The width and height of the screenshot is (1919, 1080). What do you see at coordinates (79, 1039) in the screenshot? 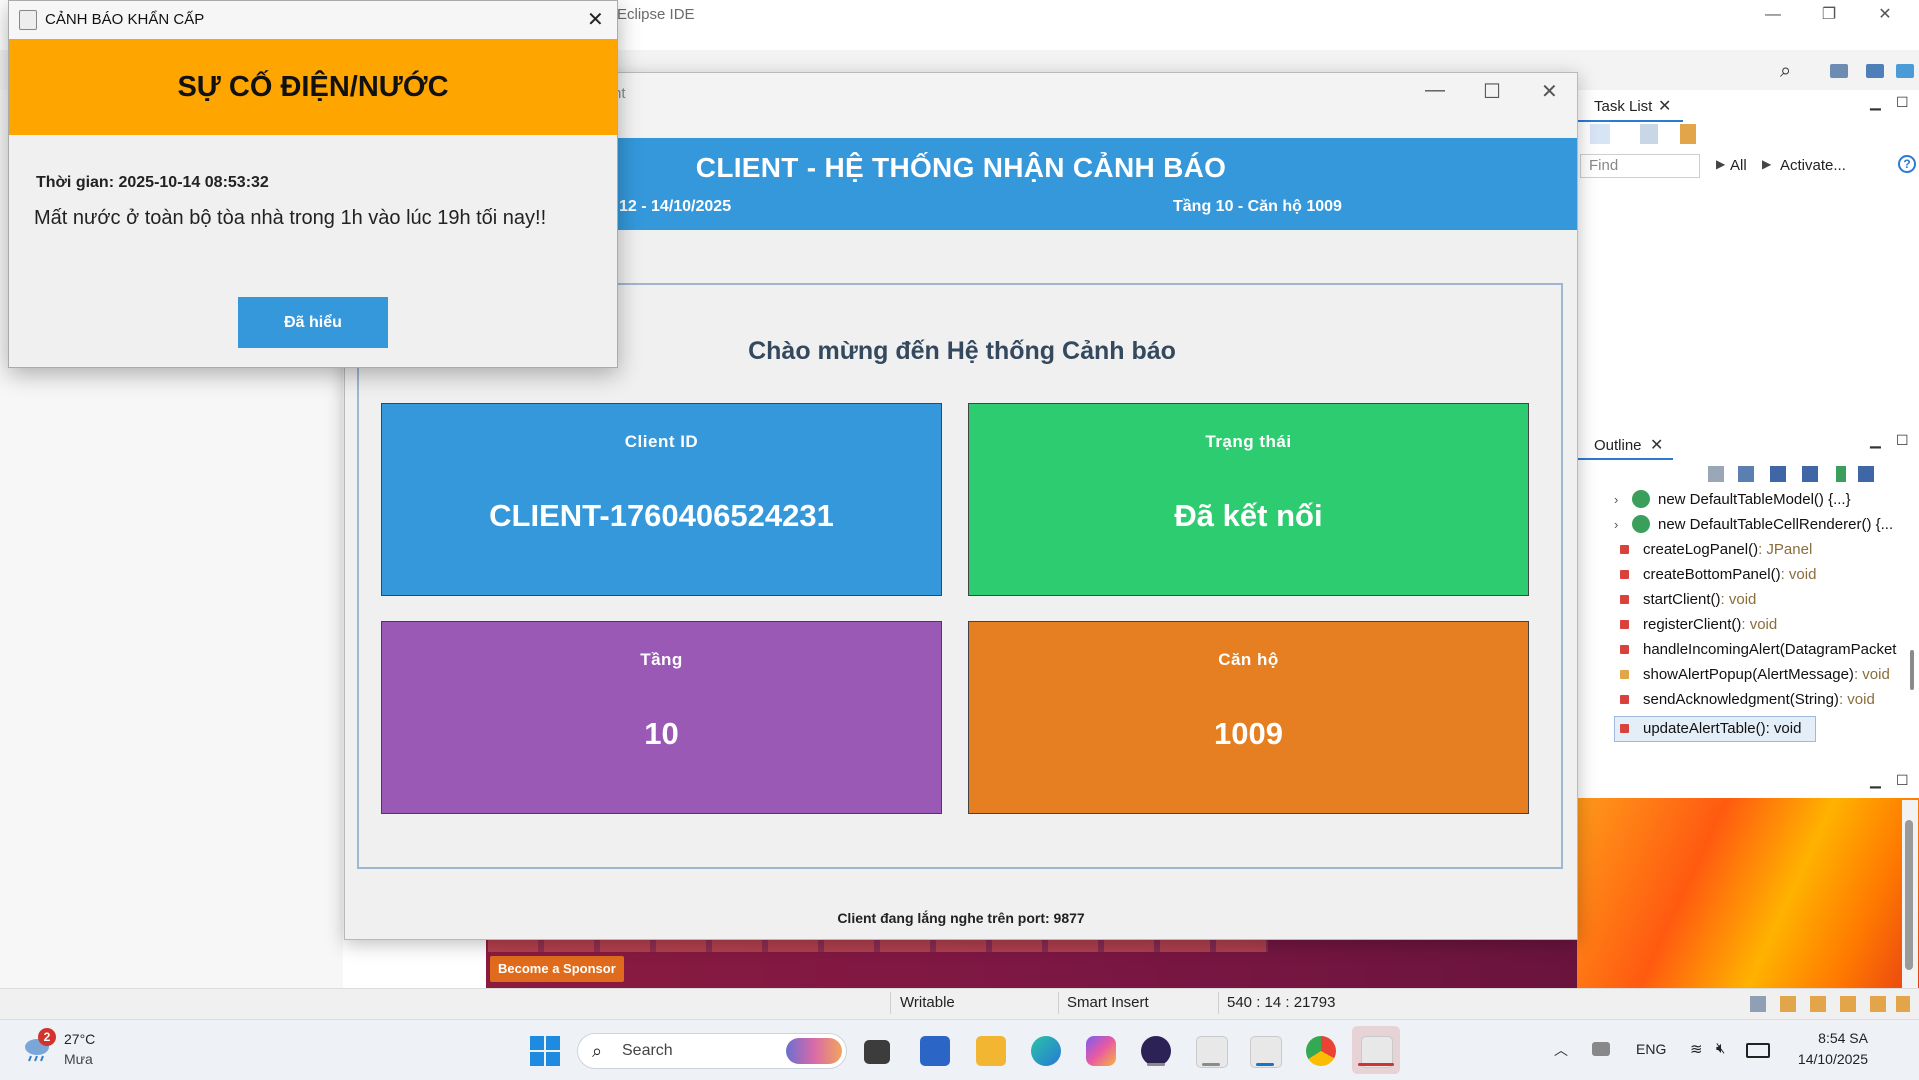
I see `weather-temperature: 27°C` at bounding box center [79, 1039].